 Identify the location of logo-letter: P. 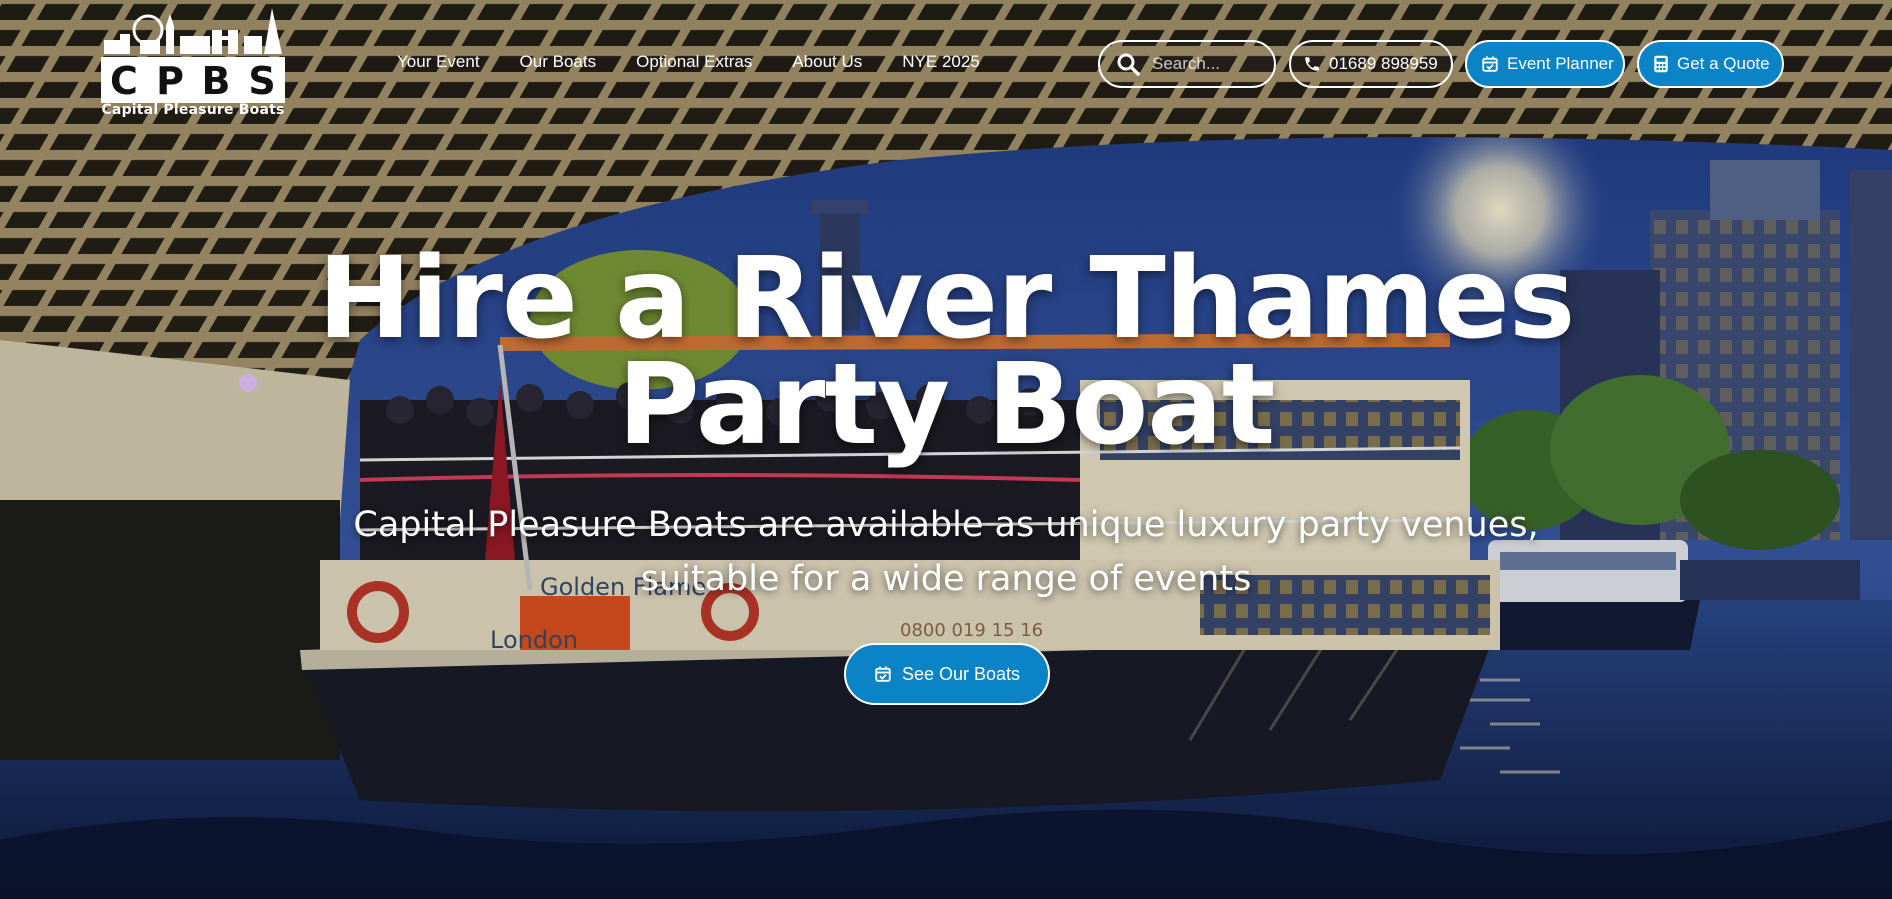
(170, 81).